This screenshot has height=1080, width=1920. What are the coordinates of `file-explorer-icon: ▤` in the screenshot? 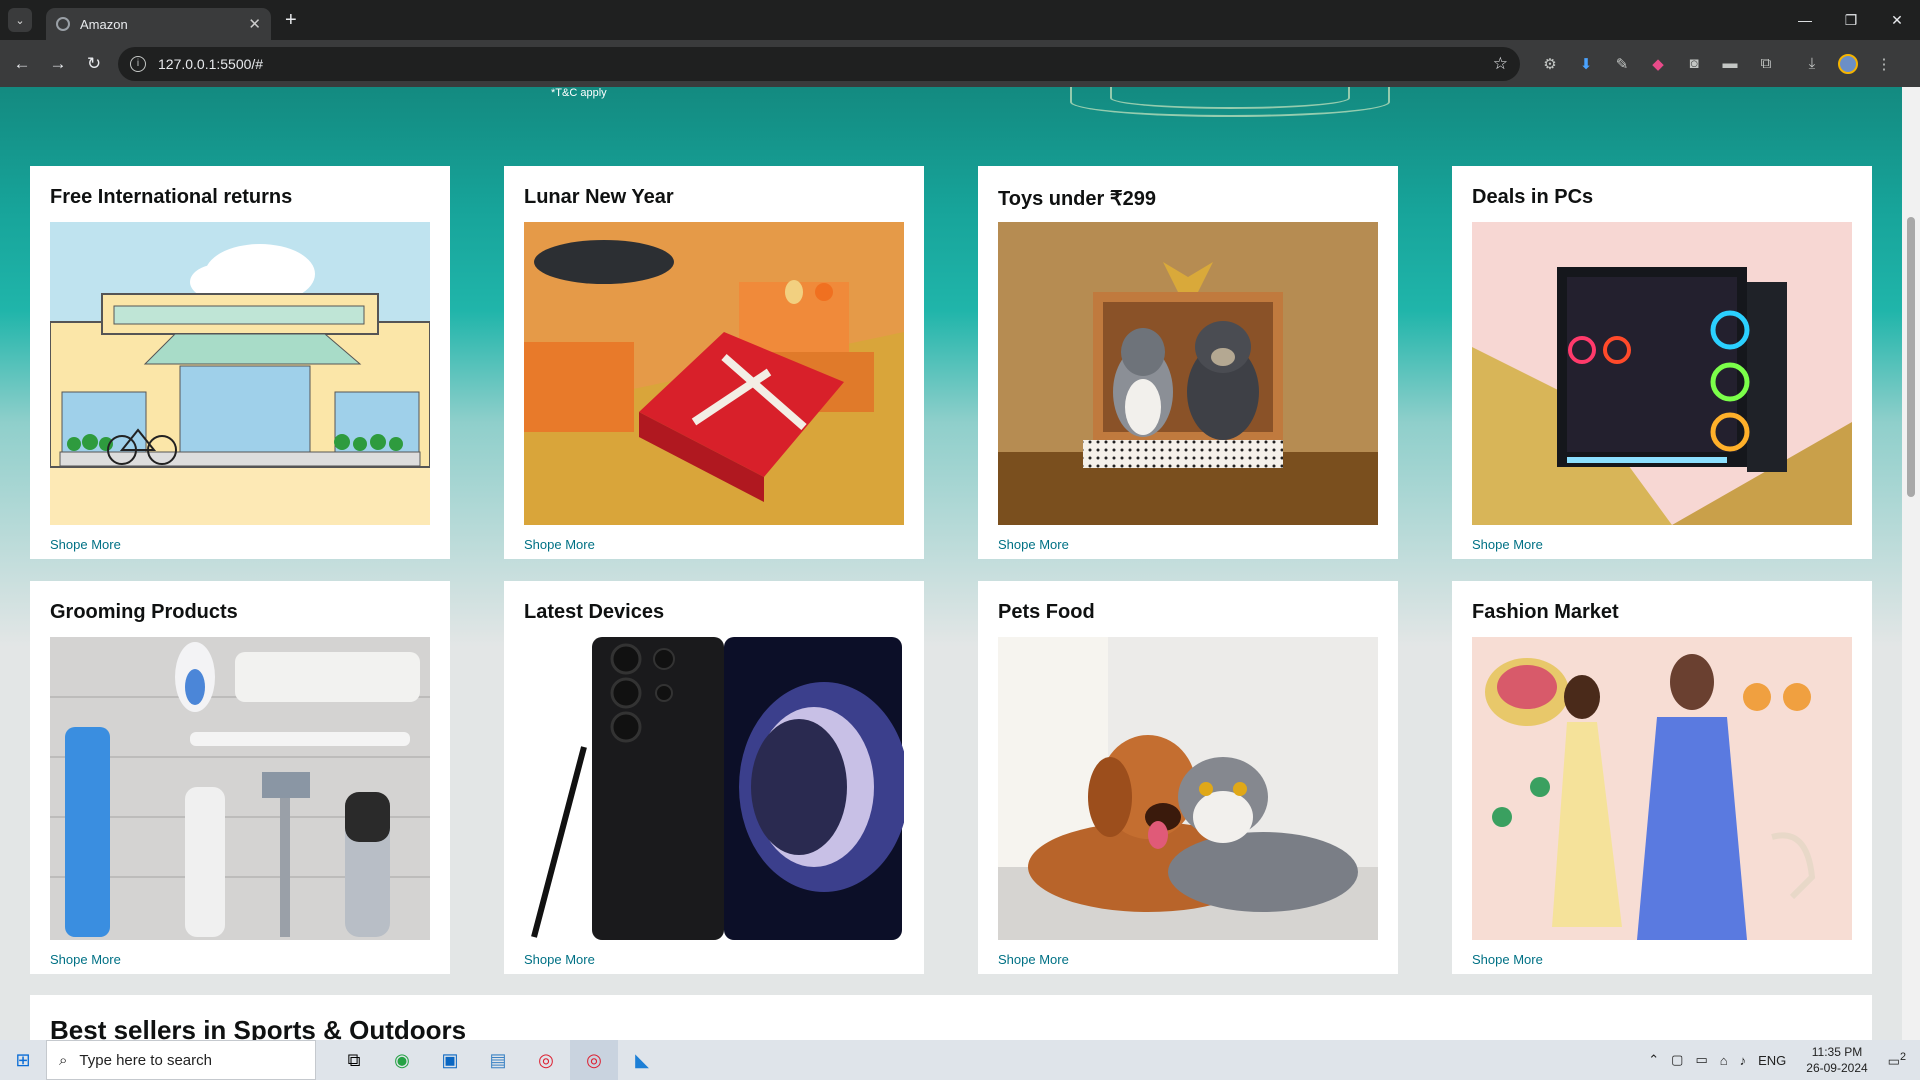 It's located at (498, 1060).